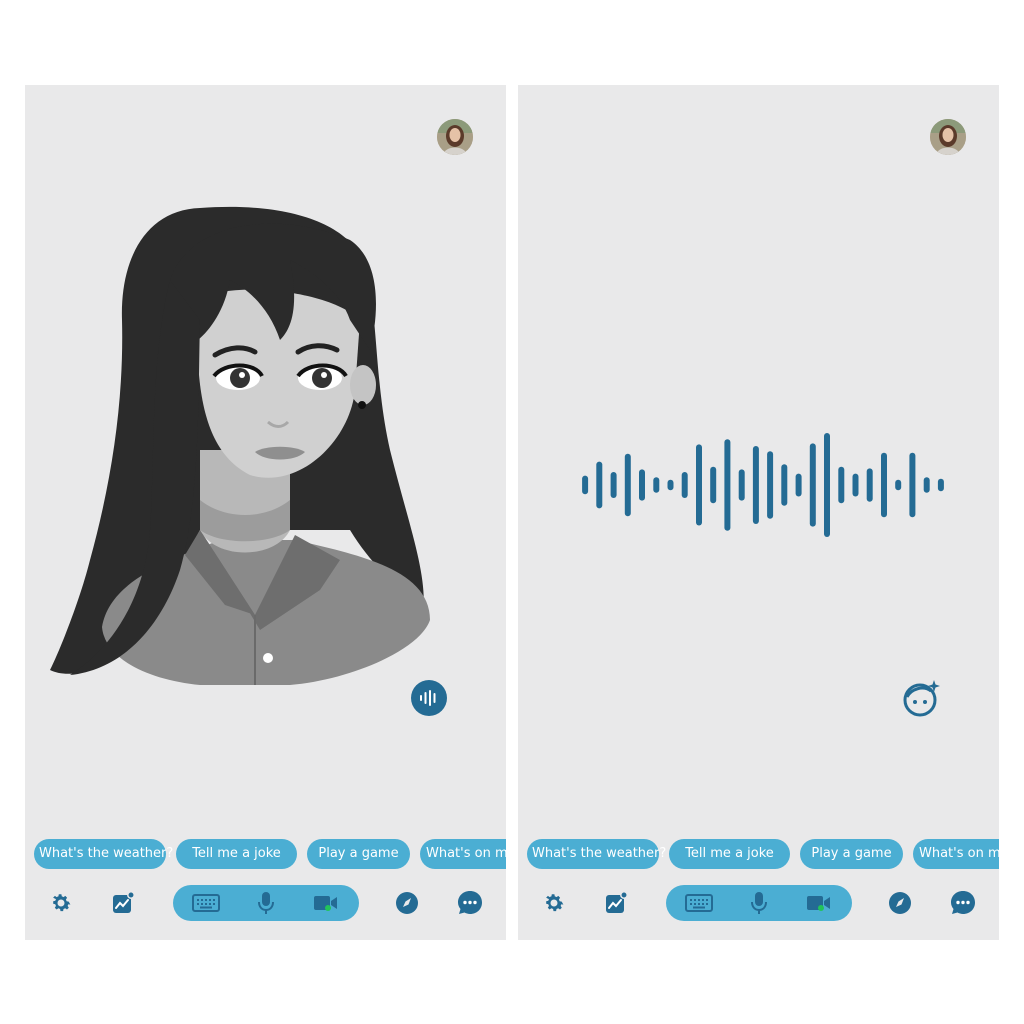 The height and width of the screenshot is (1024, 1024). Describe the element at coordinates (763, 485) in the screenshot. I see `voice-waveform` at that location.